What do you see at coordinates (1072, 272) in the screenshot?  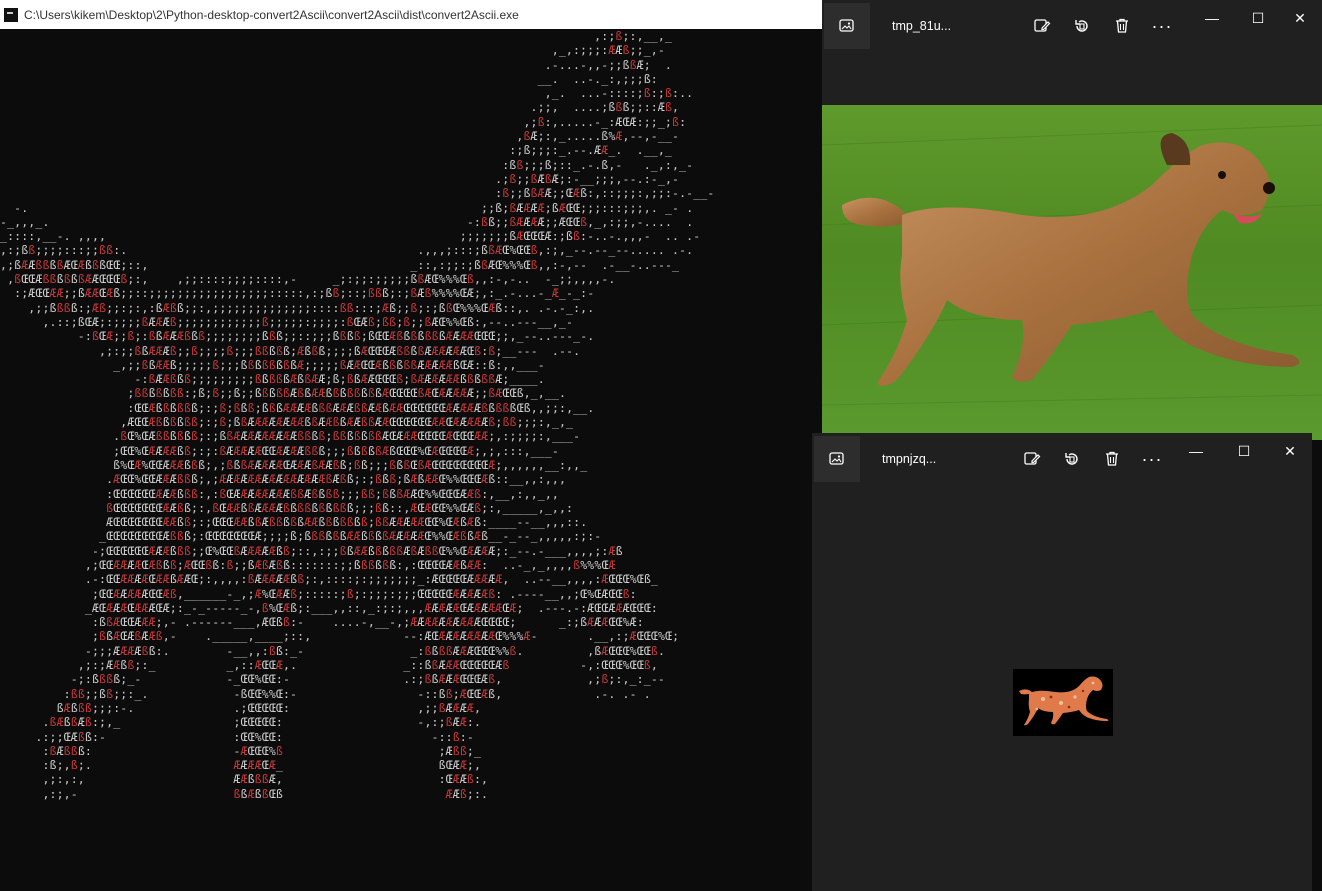 I see `dog-photo` at bounding box center [1072, 272].